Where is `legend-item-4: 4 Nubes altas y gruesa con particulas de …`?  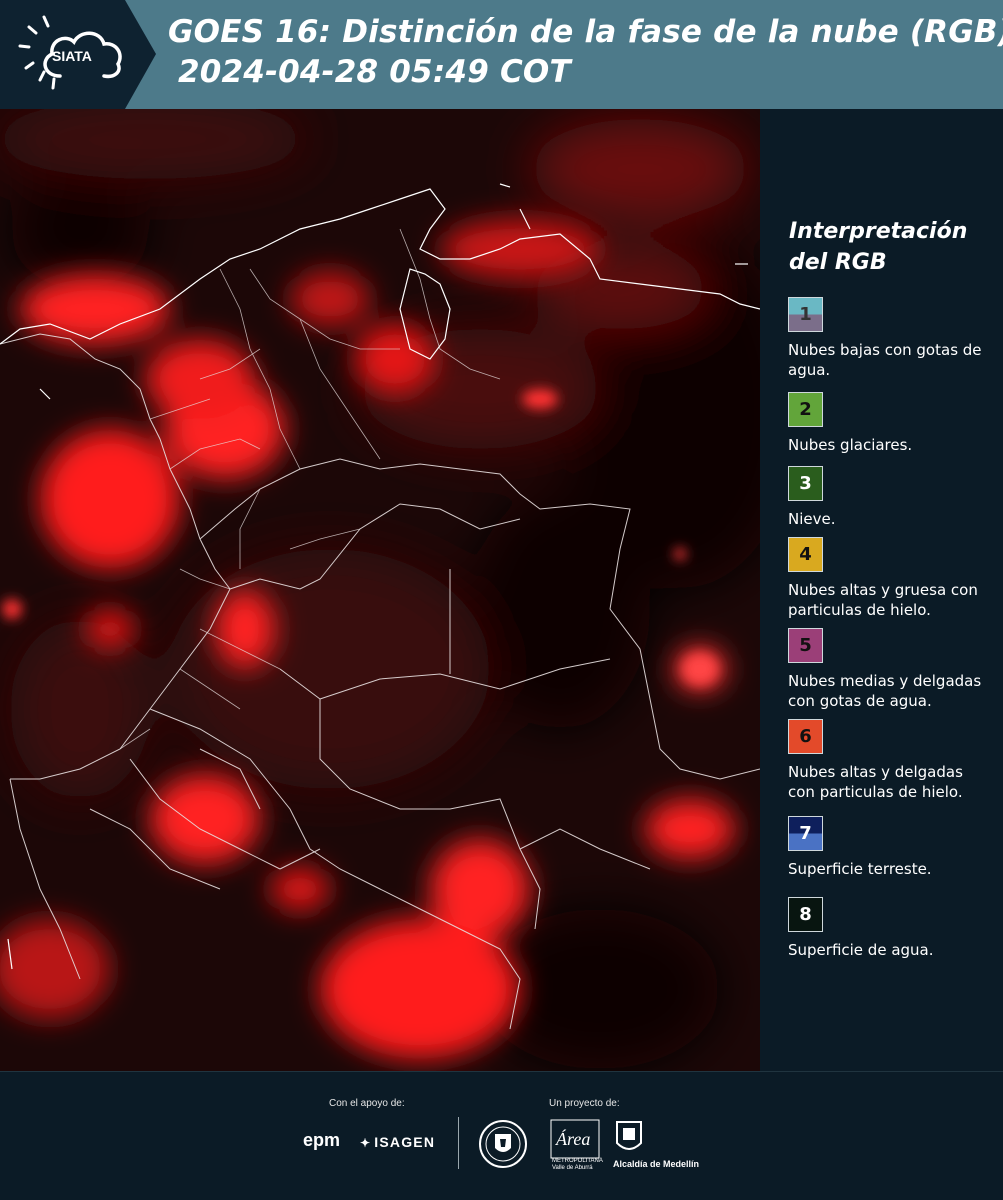
legend-item-4: 4 Nubes altas y gruesa con particulas de … is located at coordinates (888, 578).